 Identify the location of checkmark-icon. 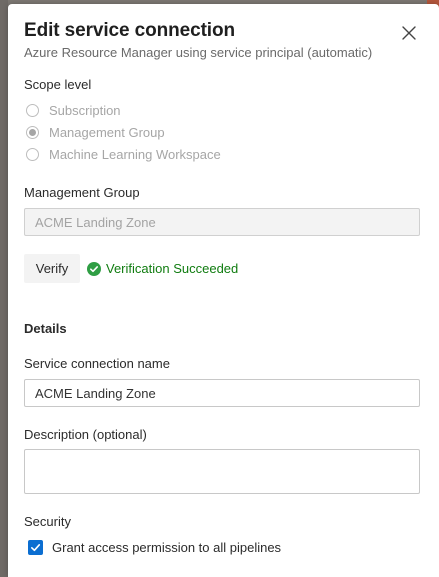
(36, 548).